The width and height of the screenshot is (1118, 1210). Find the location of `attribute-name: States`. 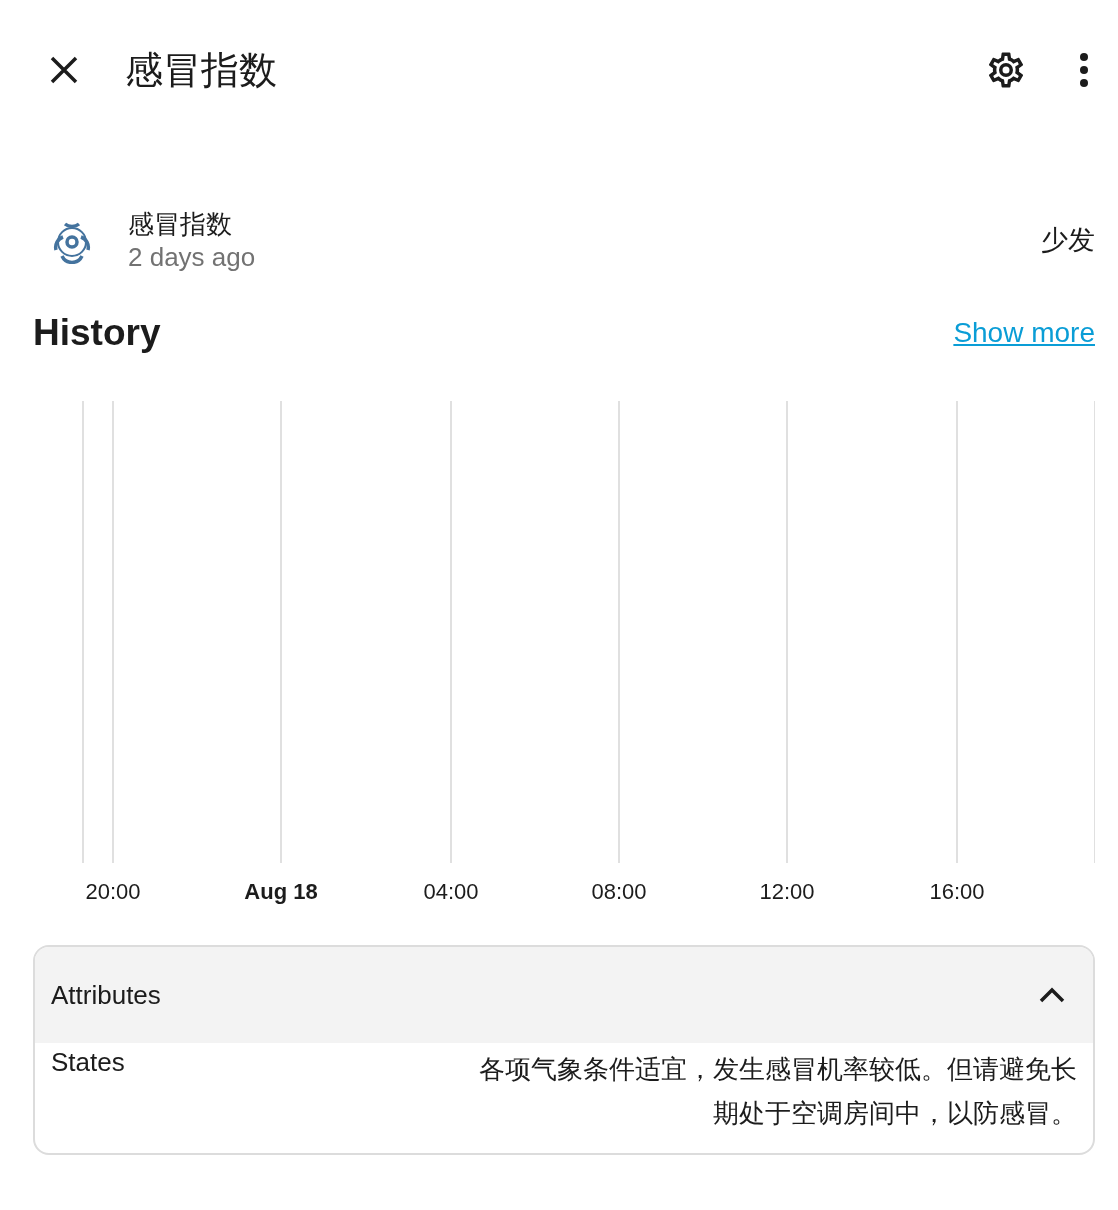

attribute-name: States is located at coordinates (88, 1063).